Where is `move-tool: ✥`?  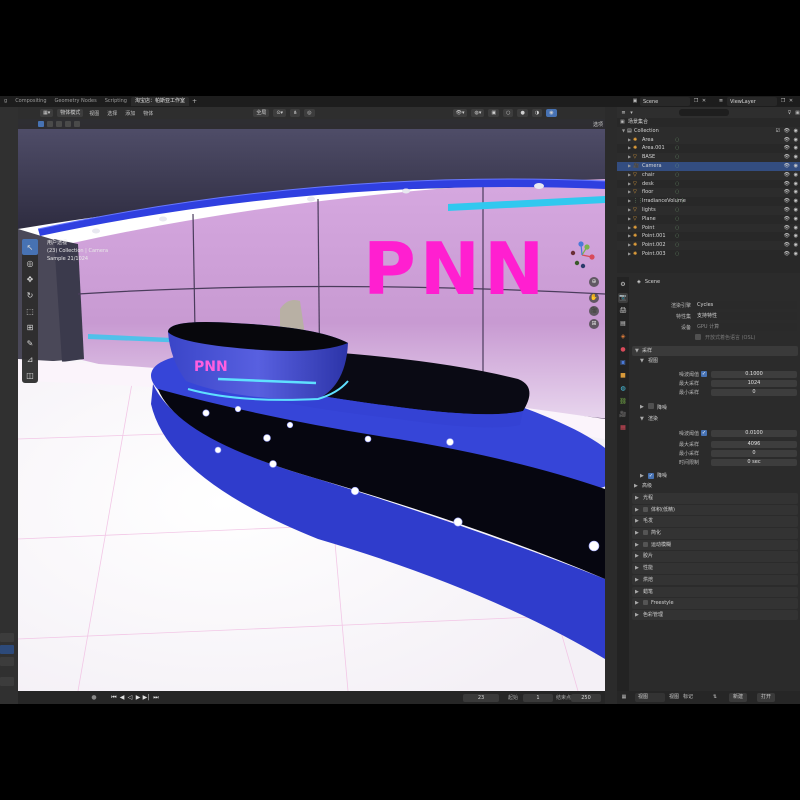 move-tool: ✥ is located at coordinates (30, 279).